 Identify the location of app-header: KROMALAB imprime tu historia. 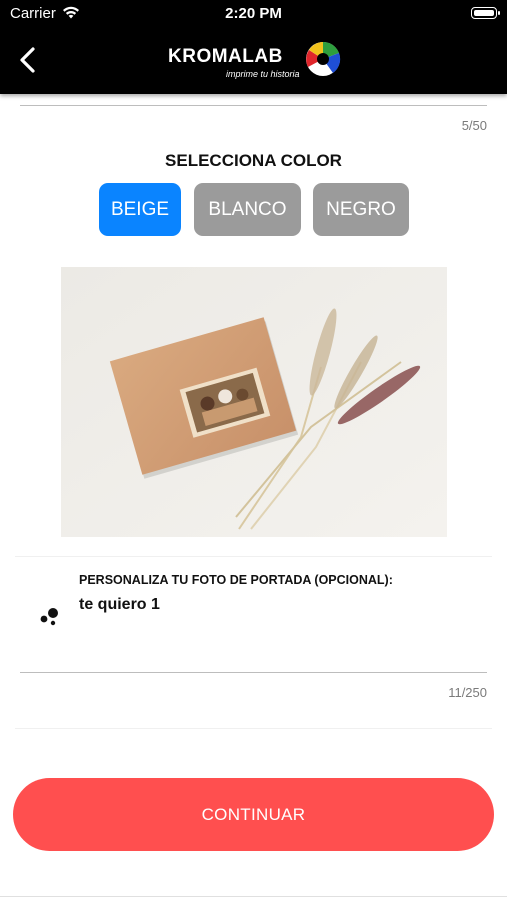
(253, 61).